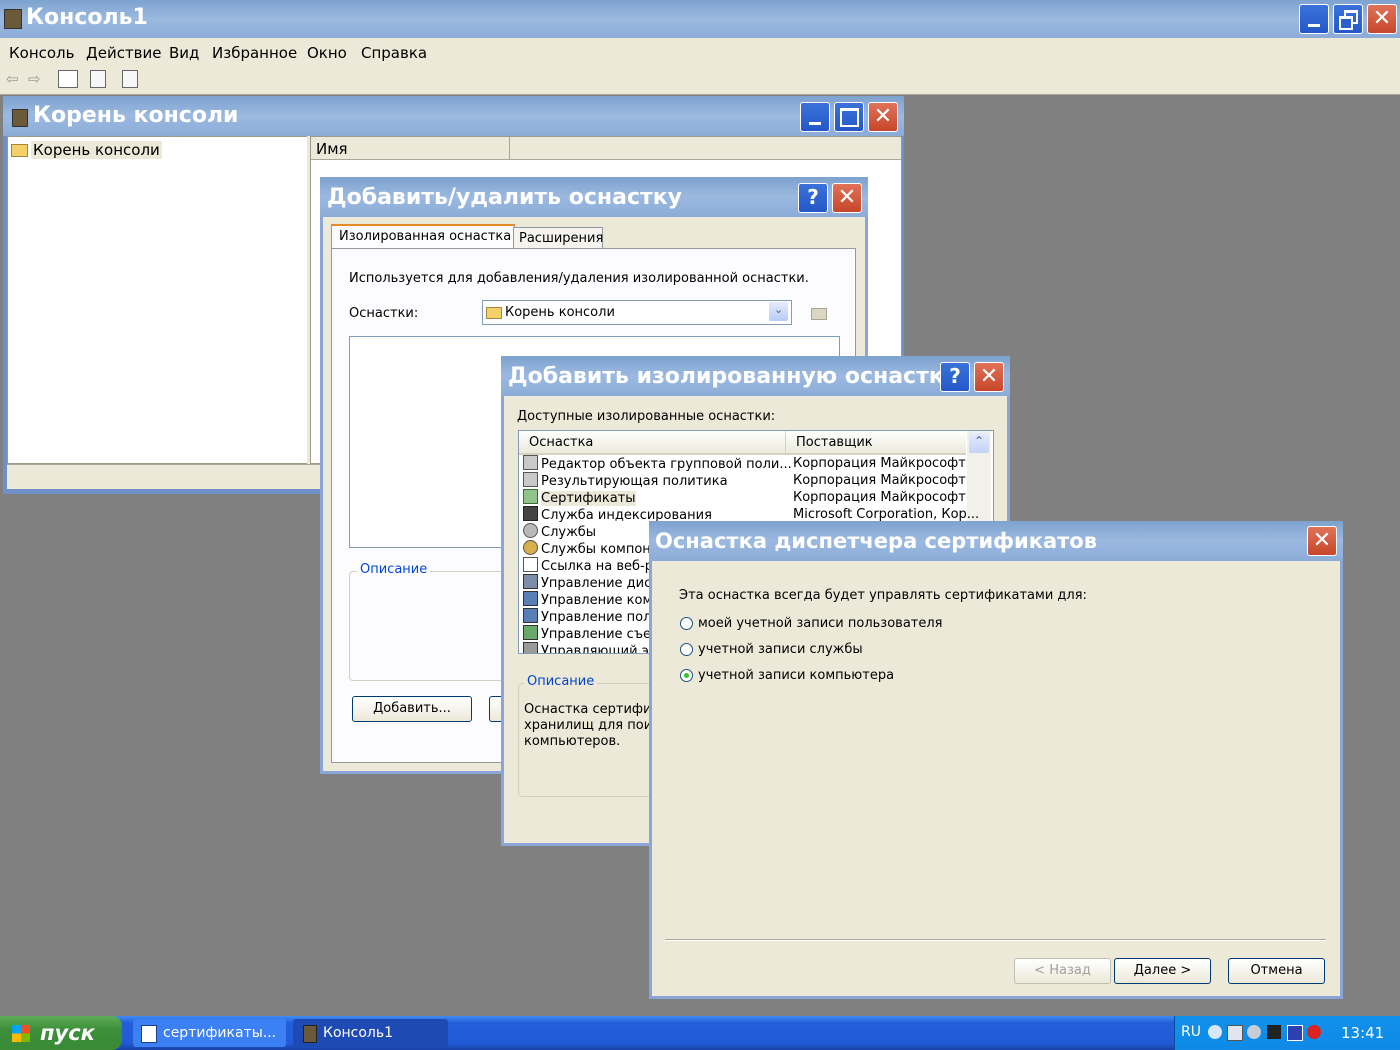 The height and width of the screenshot is (1050, 1400). What do you see at coordinates (587, 616) in the screenshot?
I see `list-item: Управление пол` at bounding box center [587, 616].